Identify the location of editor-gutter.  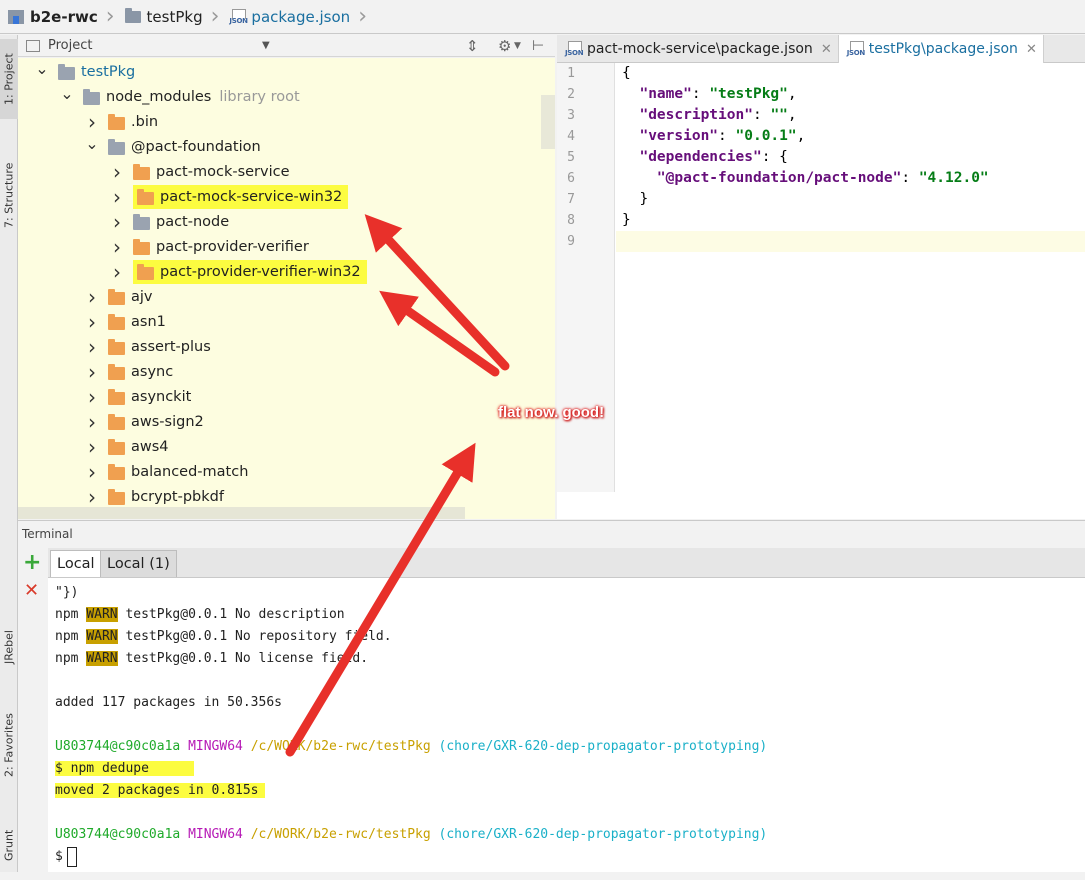
(586, 277).